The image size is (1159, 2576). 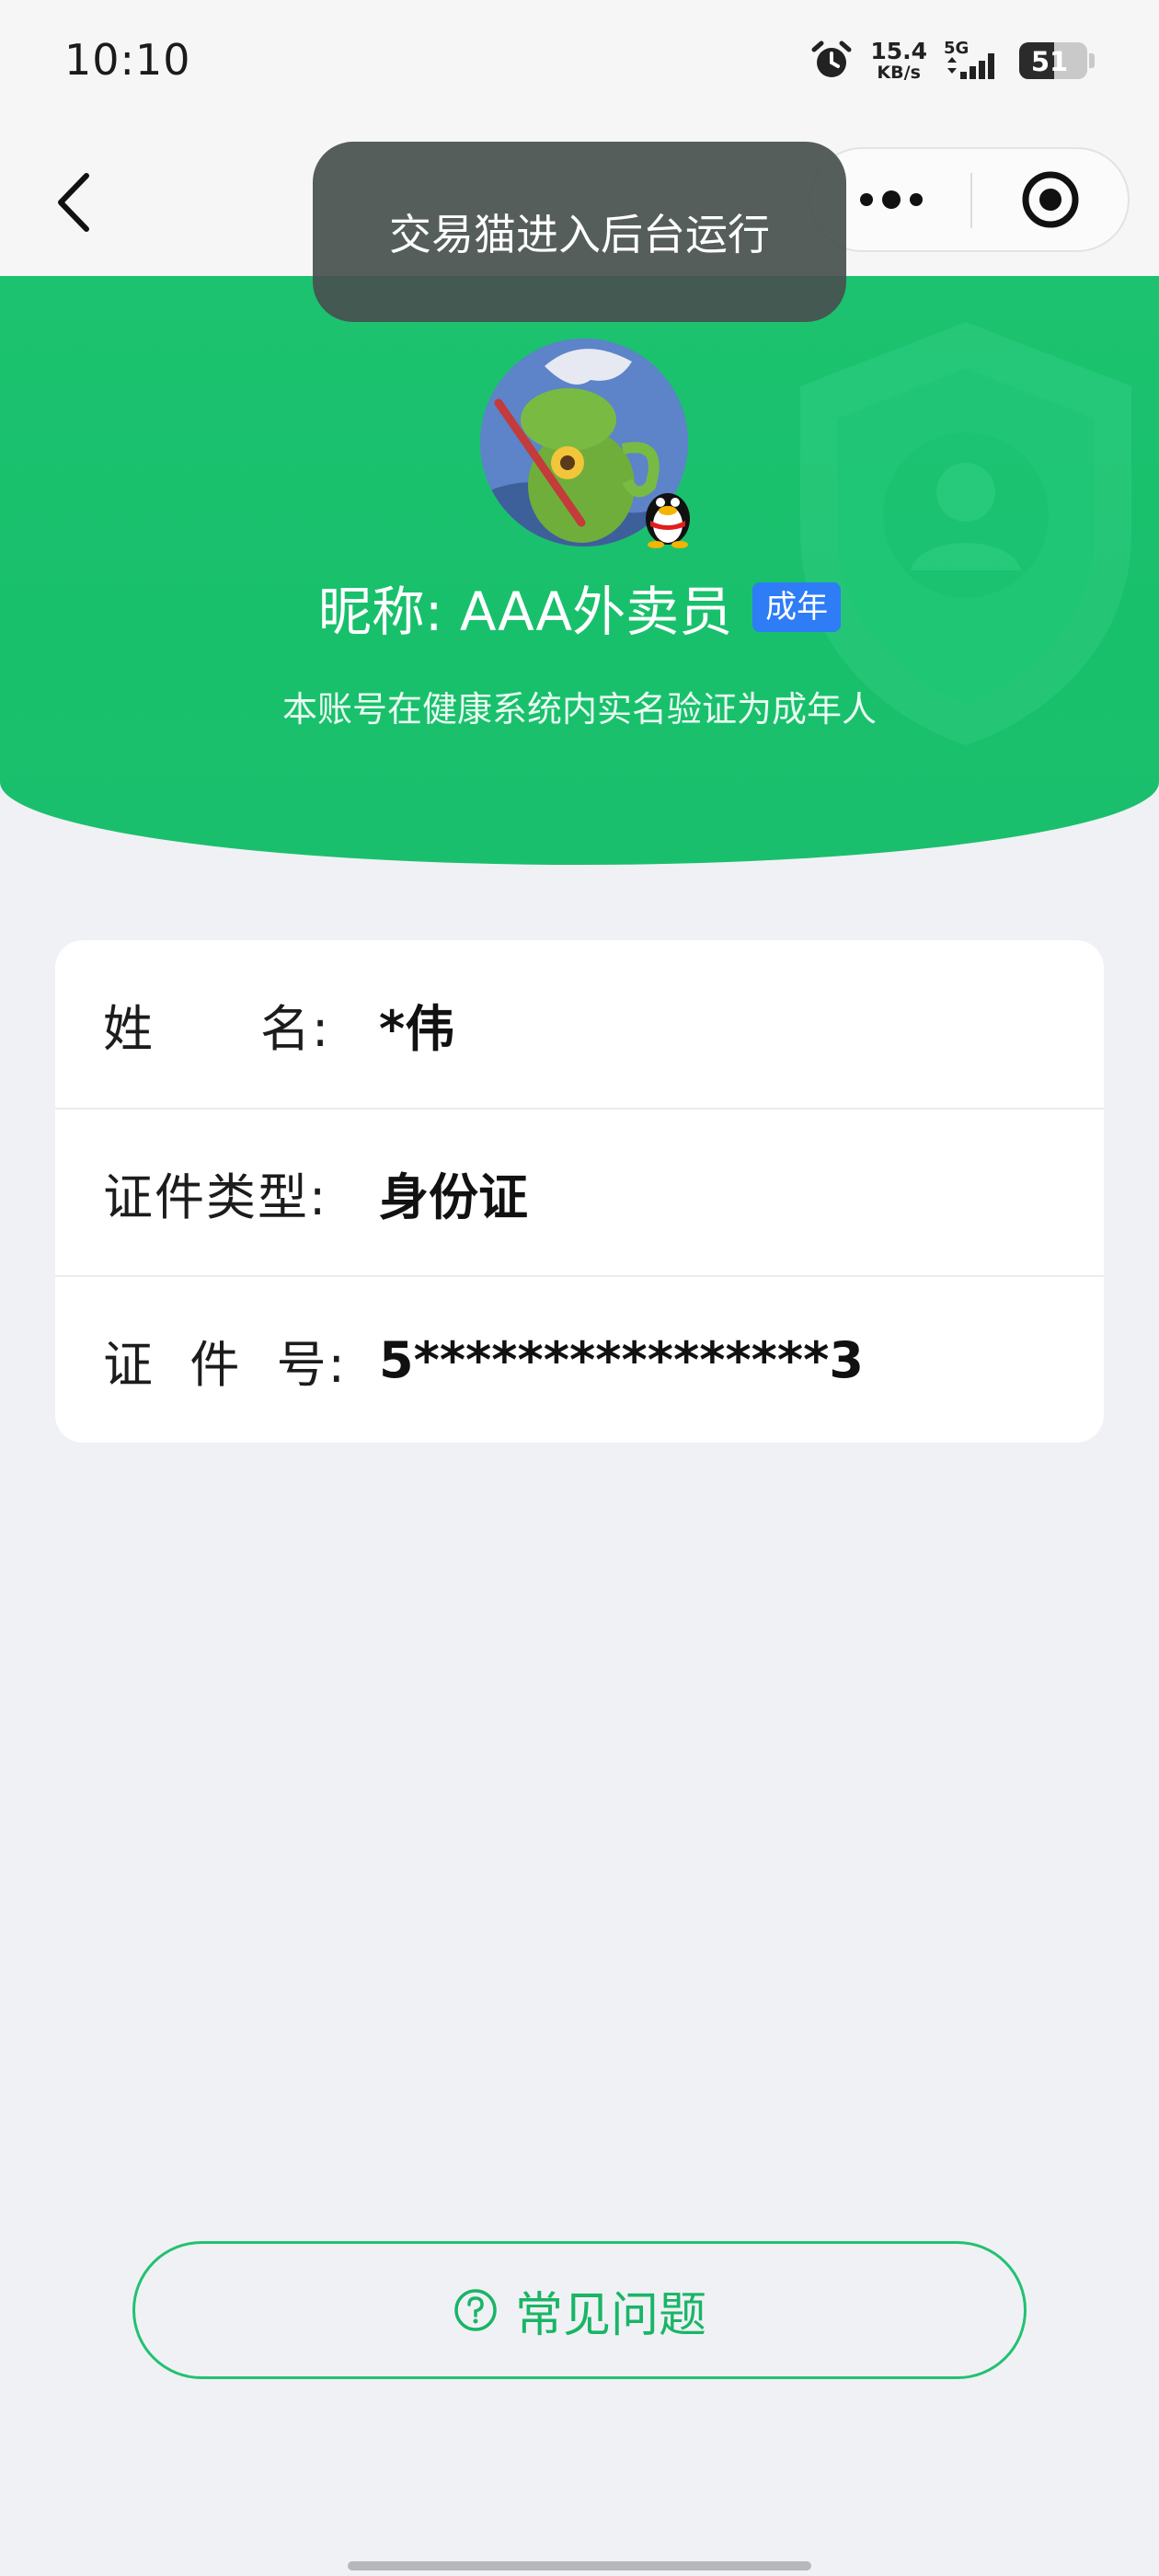 I want to click on battery-cap, so click(x=1092, y=60).